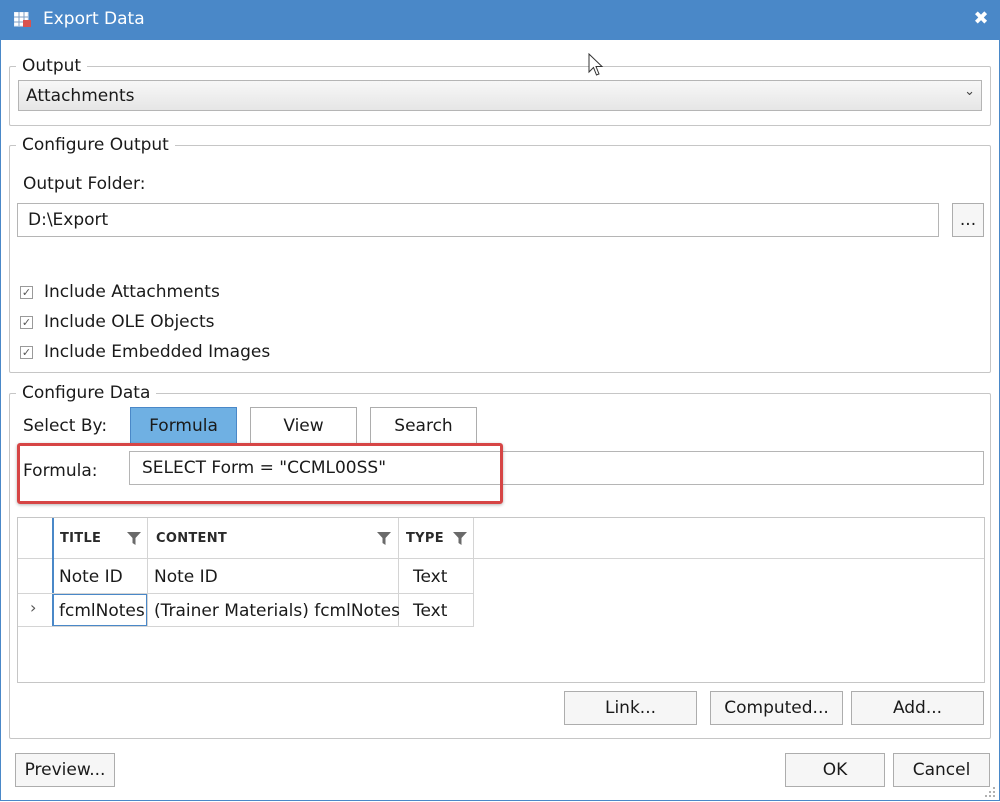 The width and height of the screenshot is (1000, 802). I want to click on include-embedded-images-checkbox: ✓, so click(26, 352).